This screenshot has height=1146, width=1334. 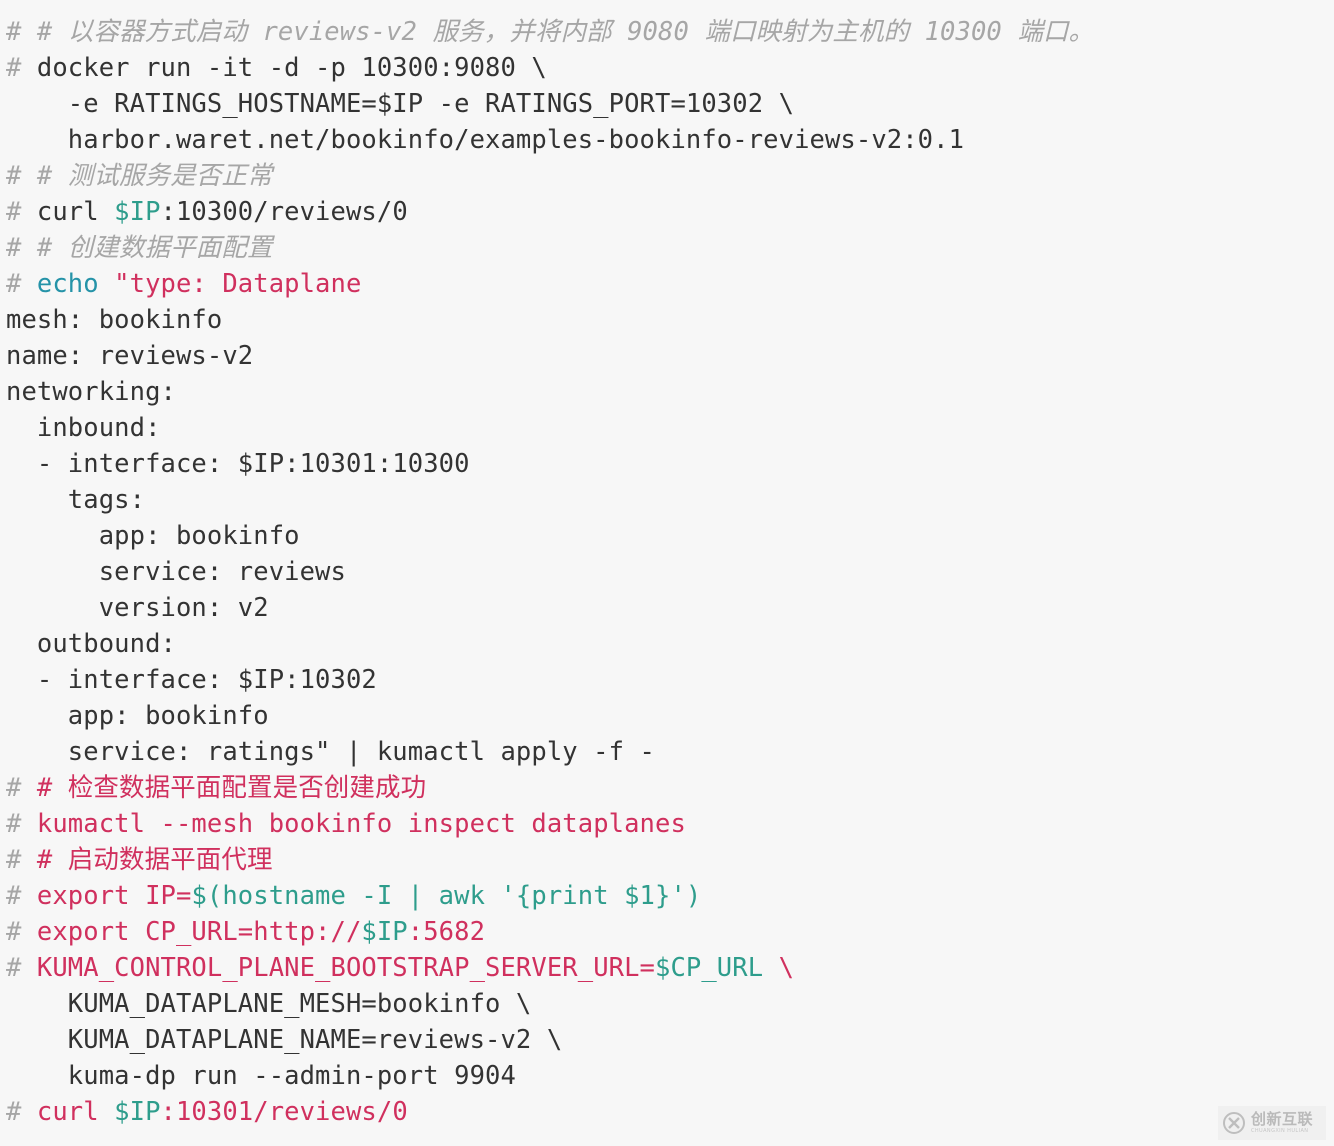 I want to click on code-token-plain: - interface: $IP:10302, so click(x=191, y=680).